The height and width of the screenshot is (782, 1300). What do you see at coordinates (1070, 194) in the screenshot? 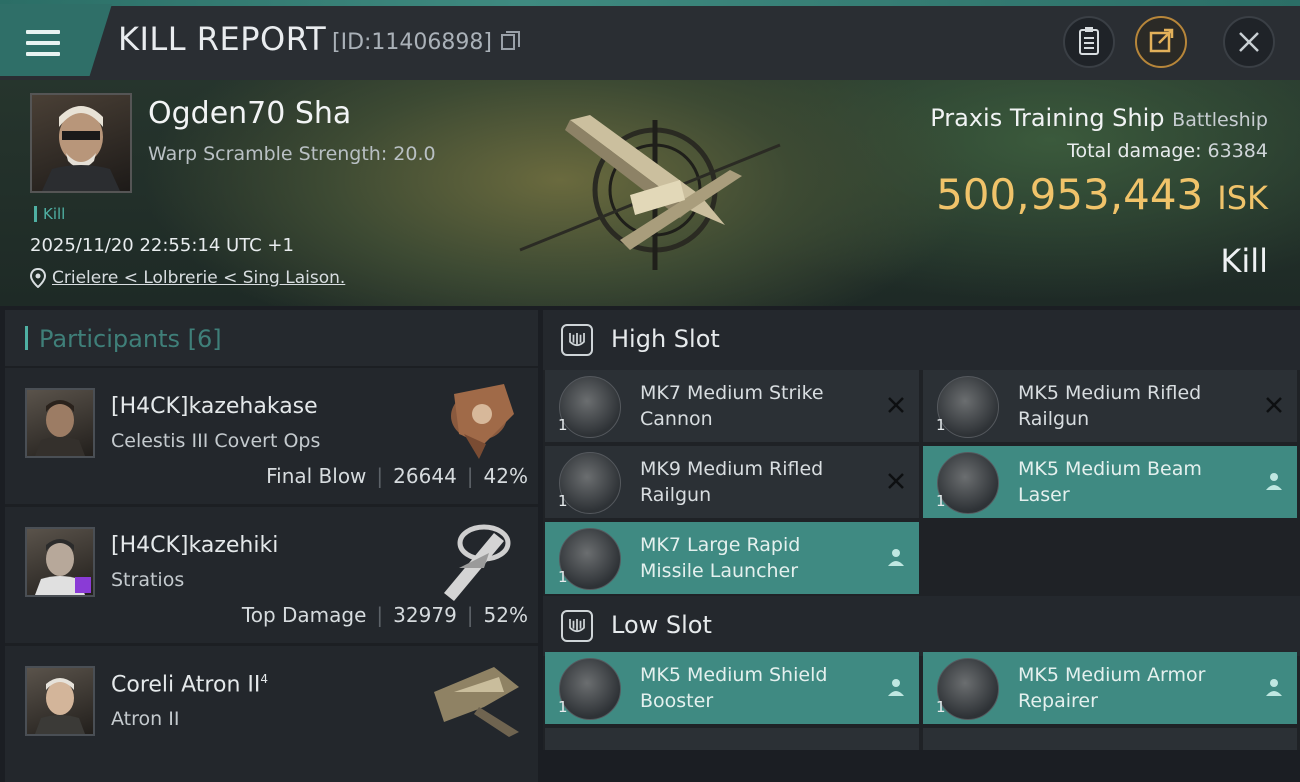
I see `isk-amount: 500,953,443` at bounding box center [1070, 194].